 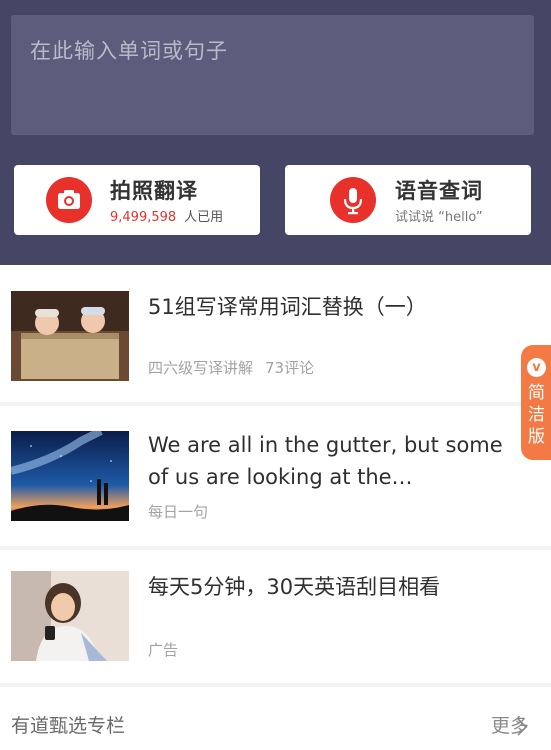 What do you see at coordinates (536, 367) in the screenshot?
I see `logo-icon: v` at bounding box center [536, 367].